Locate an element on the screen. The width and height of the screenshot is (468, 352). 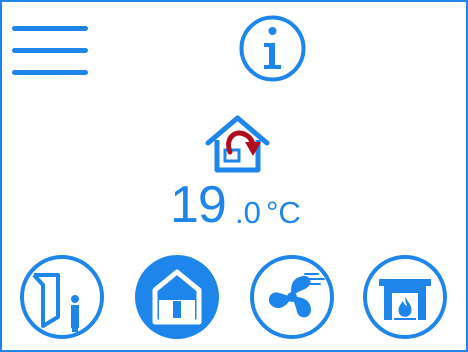
info-button is located at coordinates (272, 48).